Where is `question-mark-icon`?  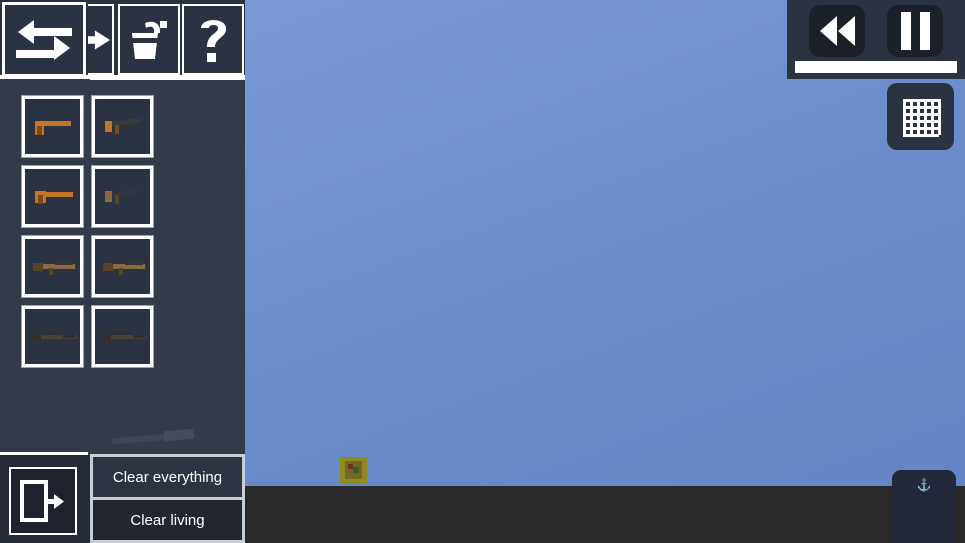
question-mark-icon is located at coordinates (214, 40).